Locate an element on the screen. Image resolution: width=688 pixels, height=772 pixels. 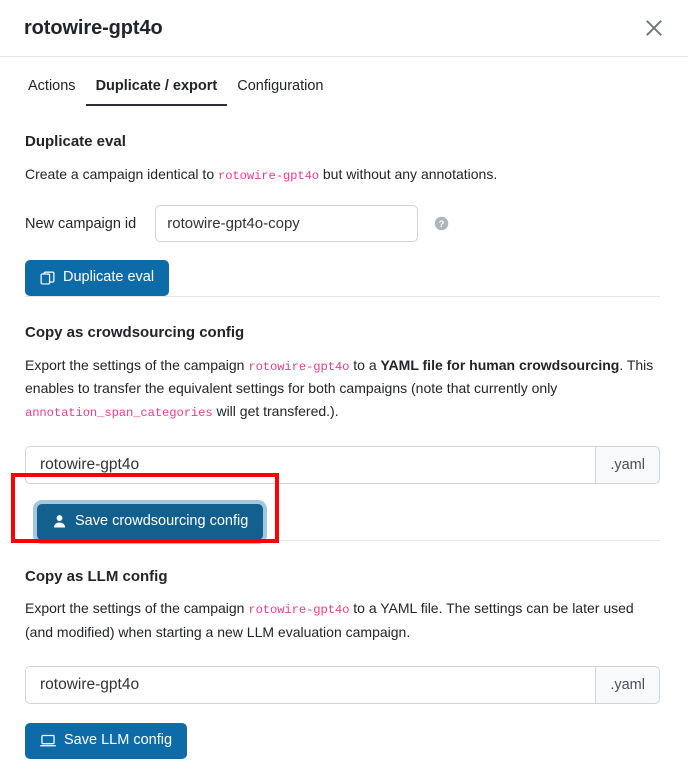
help-circle-icon: ? is located at coordinates (441, 223).